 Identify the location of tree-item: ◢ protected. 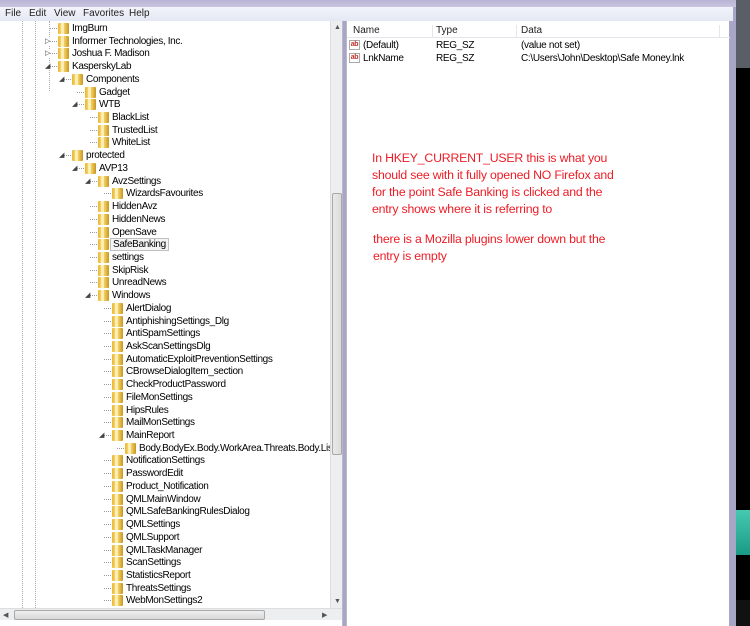
(165, 155).